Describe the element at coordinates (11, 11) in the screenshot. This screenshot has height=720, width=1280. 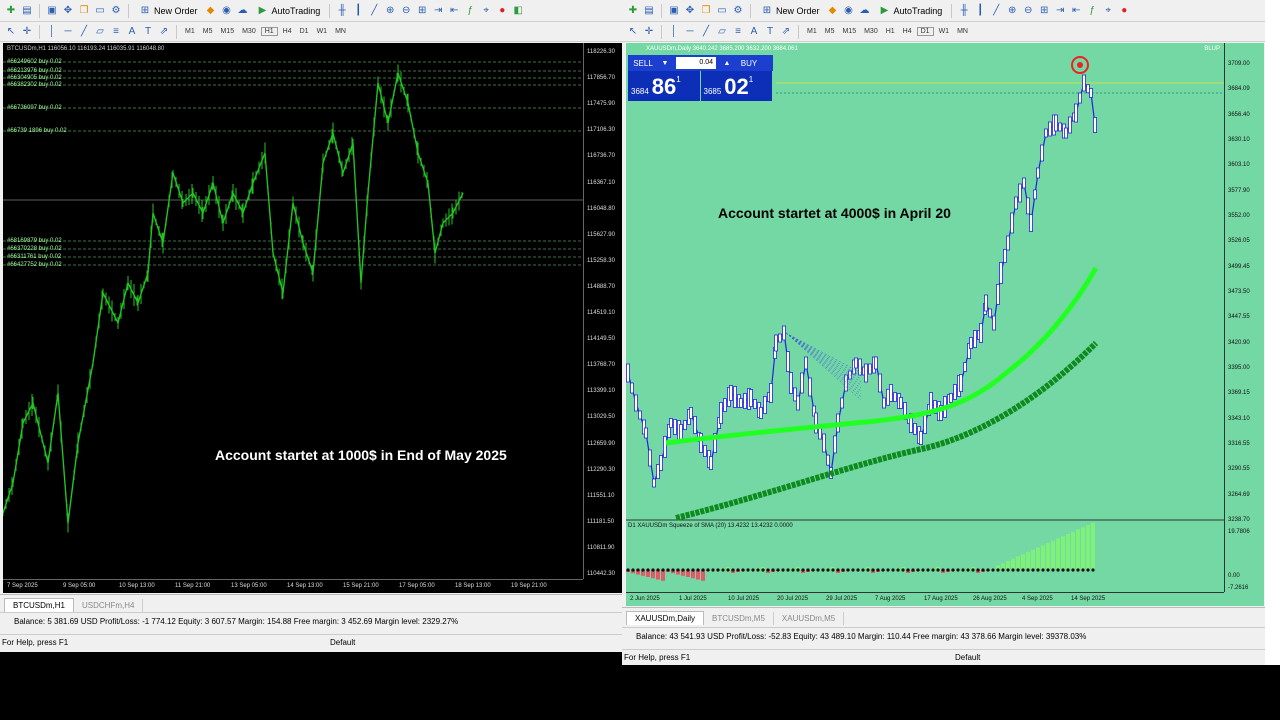
I see `new-chart-icon: ✚` at that location.